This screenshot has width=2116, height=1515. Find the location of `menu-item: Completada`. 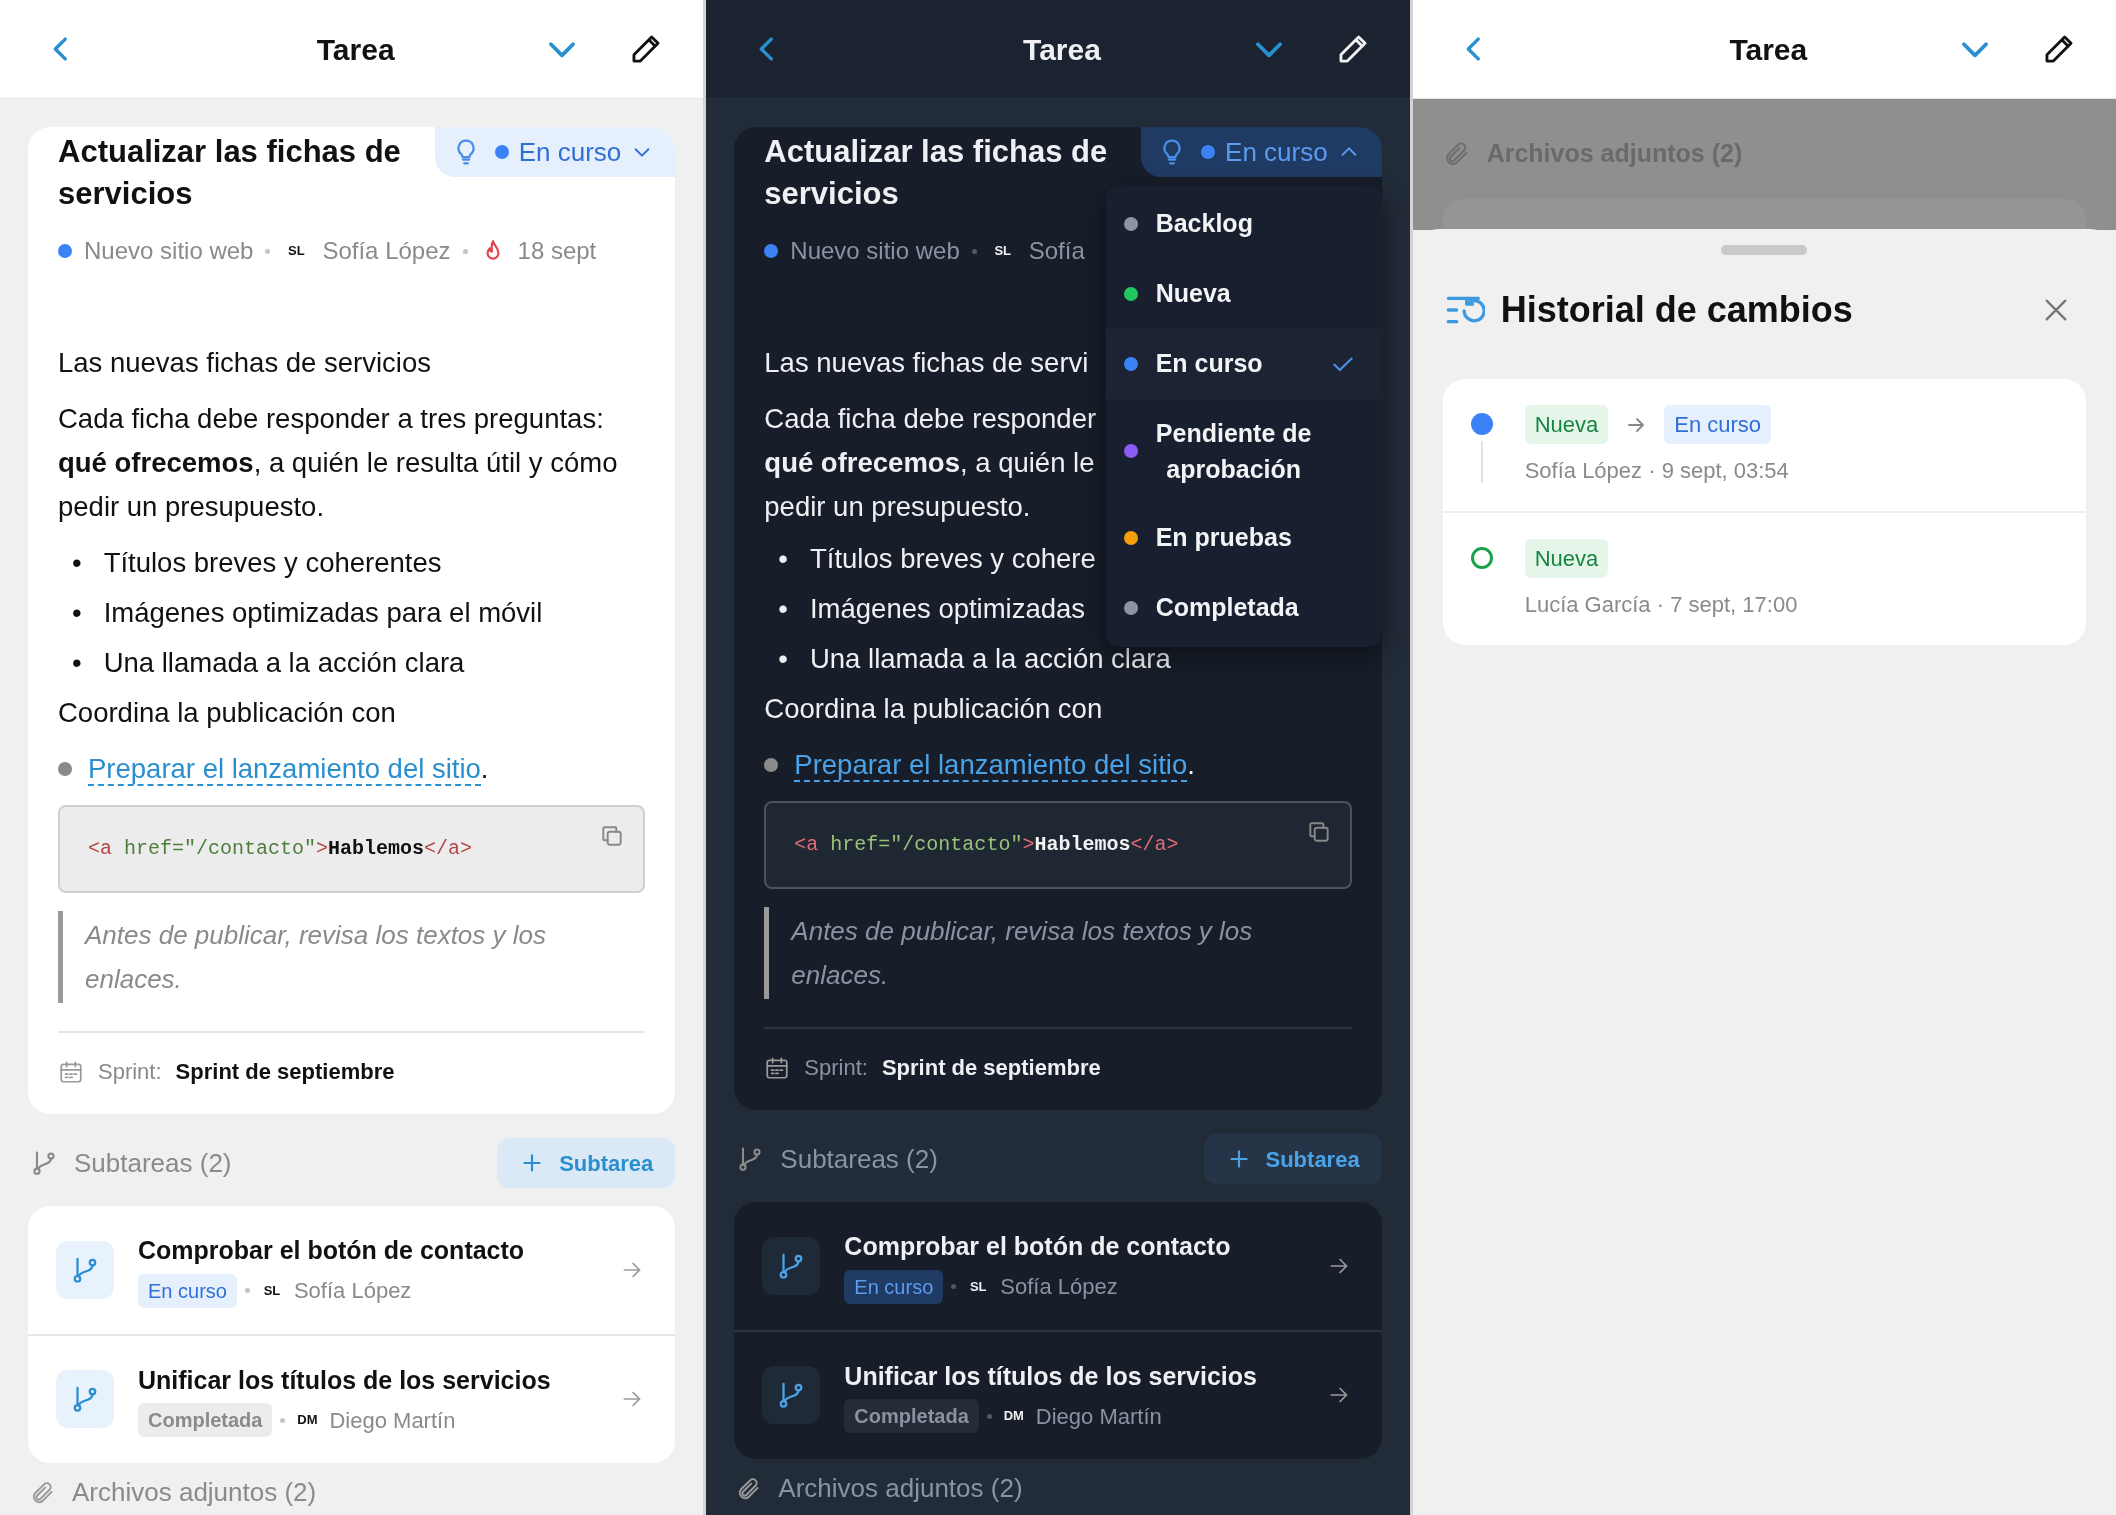

menu-item: Completada is located at coordinates (1243, 608).